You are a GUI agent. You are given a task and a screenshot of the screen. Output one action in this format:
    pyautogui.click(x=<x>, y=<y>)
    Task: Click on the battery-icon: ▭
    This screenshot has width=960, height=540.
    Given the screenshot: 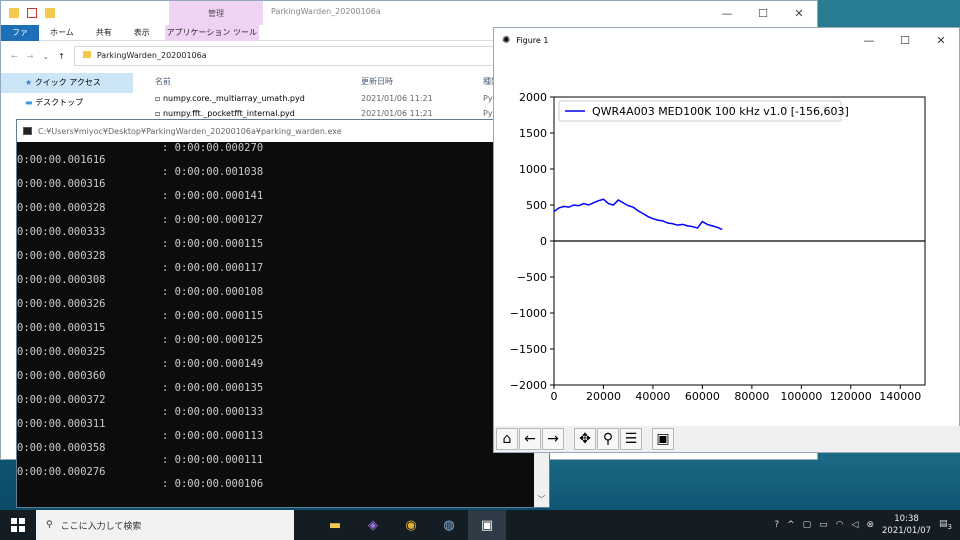 What is the action you would take?
    pyautogui.click(x=823, y=525)
    